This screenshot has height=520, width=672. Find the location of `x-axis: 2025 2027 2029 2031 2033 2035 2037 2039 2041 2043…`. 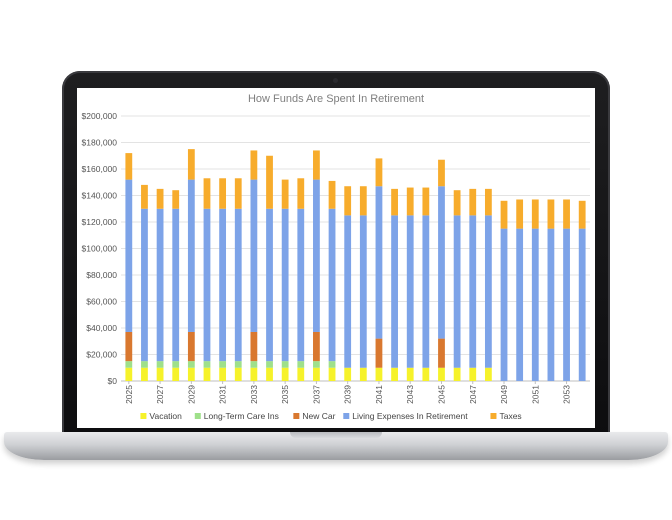

x-axis: 2025 2027 2029 2031 2033 2035 2037 2039 2041 2043… is located at coordinates (348, 392).